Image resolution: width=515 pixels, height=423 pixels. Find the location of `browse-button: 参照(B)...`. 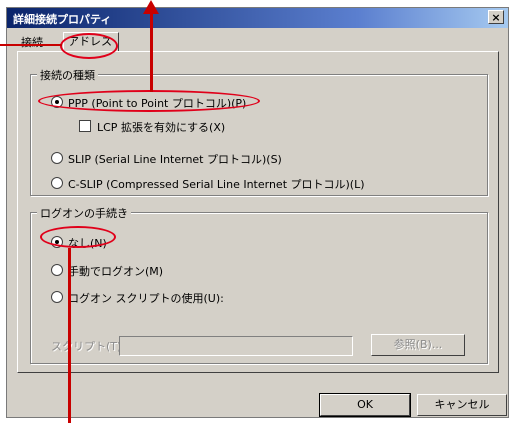

browse-button: 参照(B)... is located at coordinates (418, 345).